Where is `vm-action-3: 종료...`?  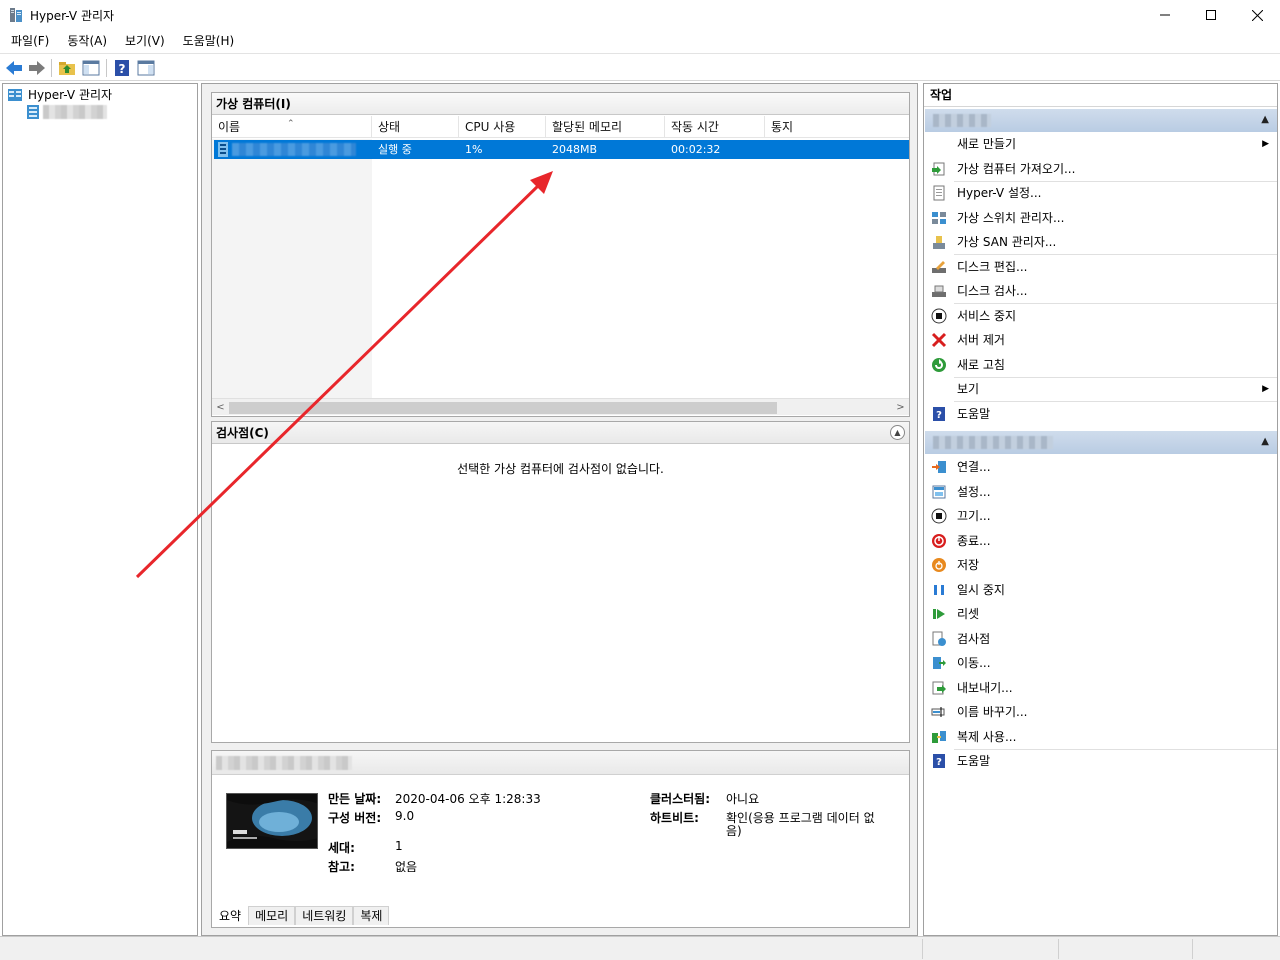
vm-action-3: 종료... is located at coordinates (1101, 541).